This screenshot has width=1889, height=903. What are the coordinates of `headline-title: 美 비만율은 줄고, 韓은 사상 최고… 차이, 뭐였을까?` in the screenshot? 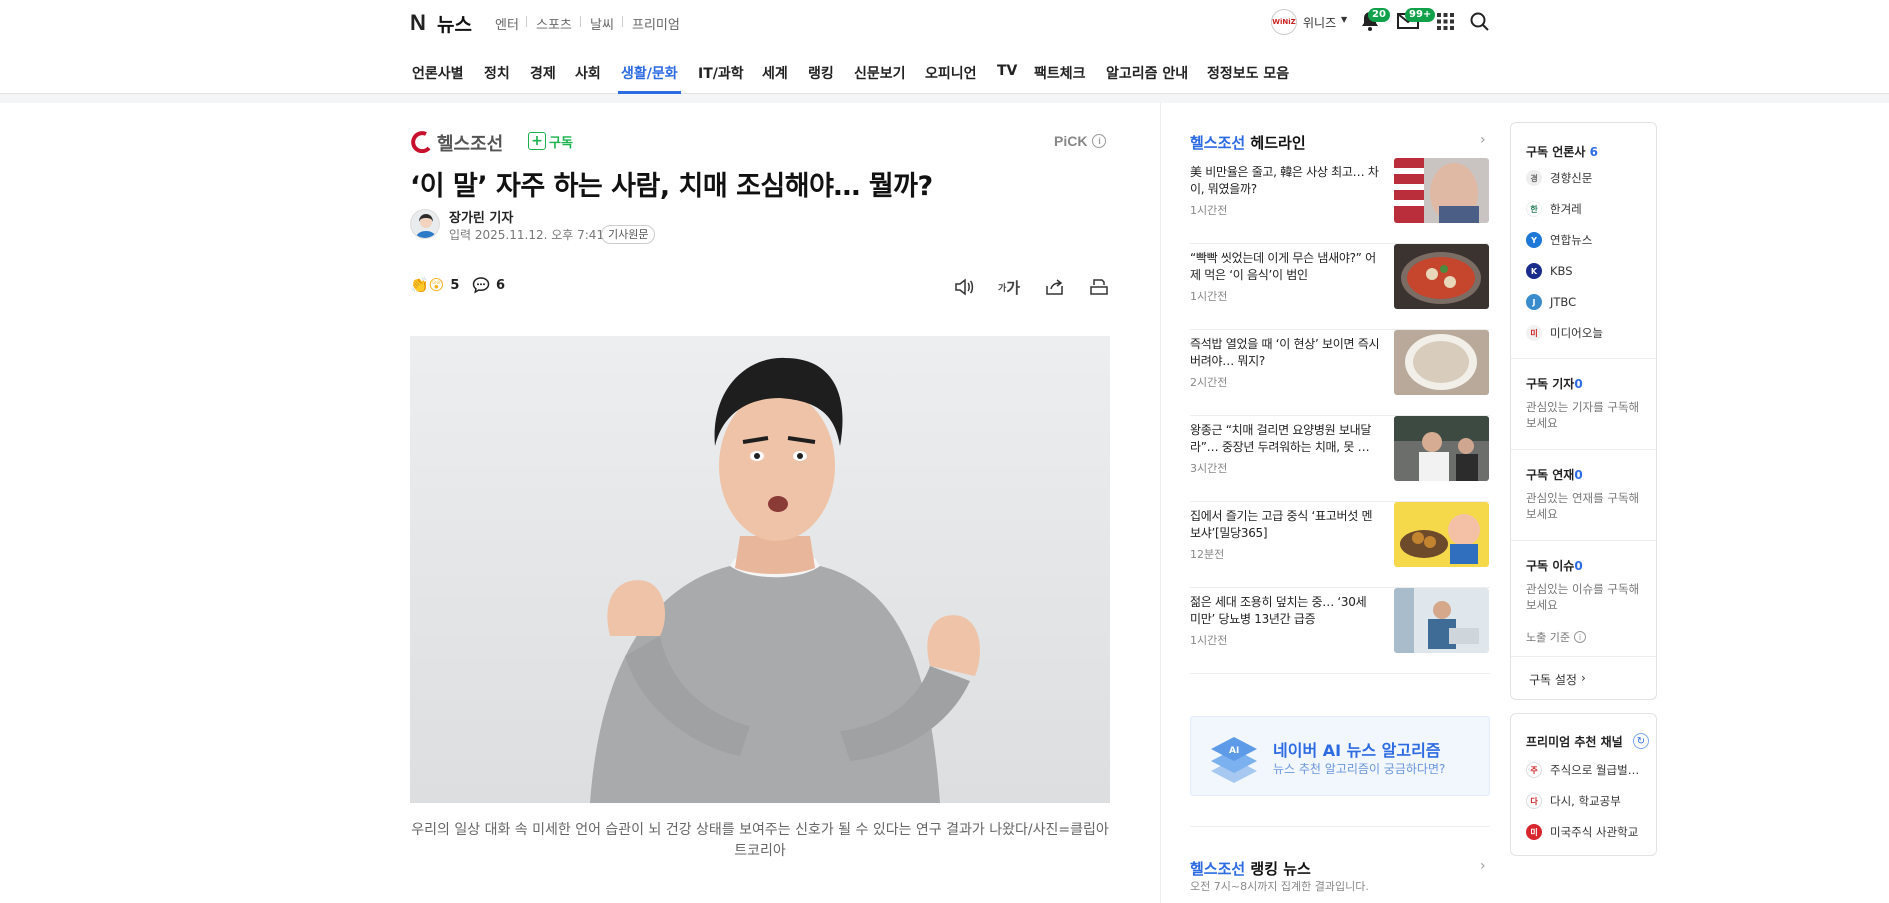 It's located at (1284, 180).